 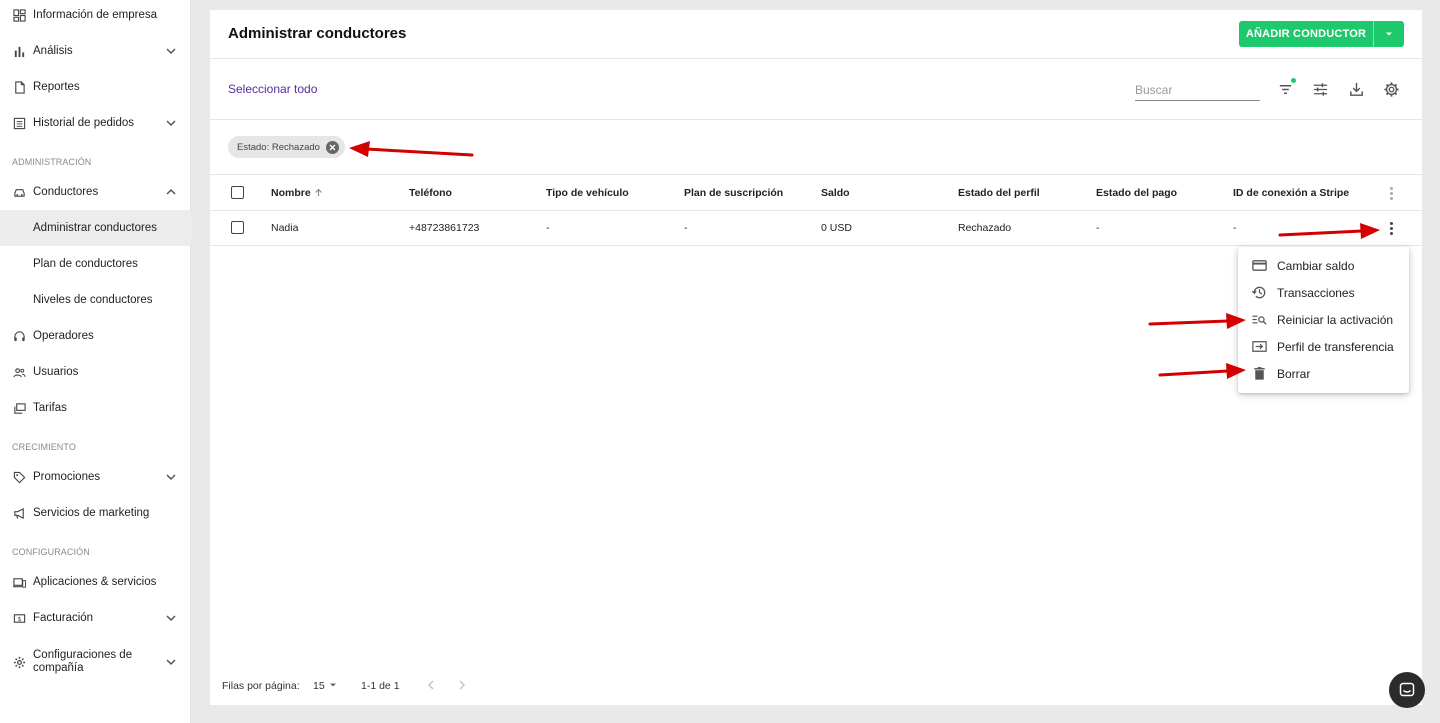 What do you see at coordinates (1259, 374) in the screenshot?
I see `trash-icon` at bounding box center [1259, 374].